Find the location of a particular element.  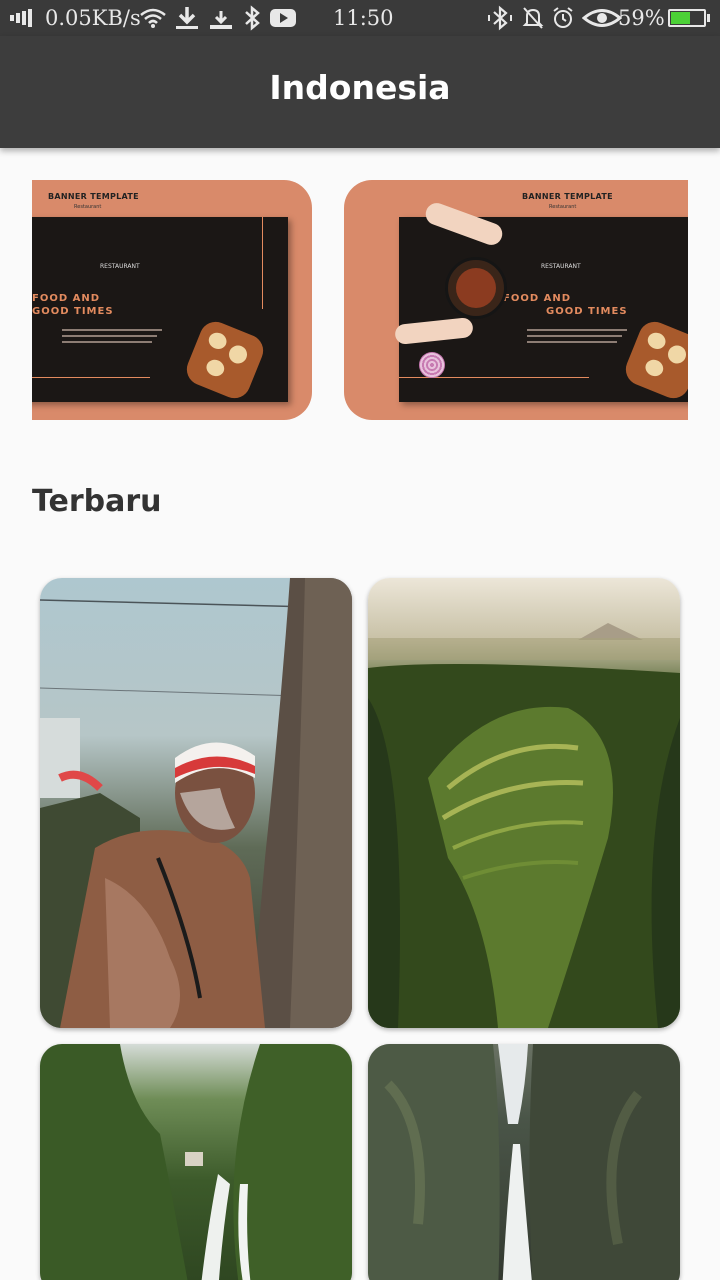

status-bar: 0.05KB/s 11:50 59% is located at coordinates (360, 18).